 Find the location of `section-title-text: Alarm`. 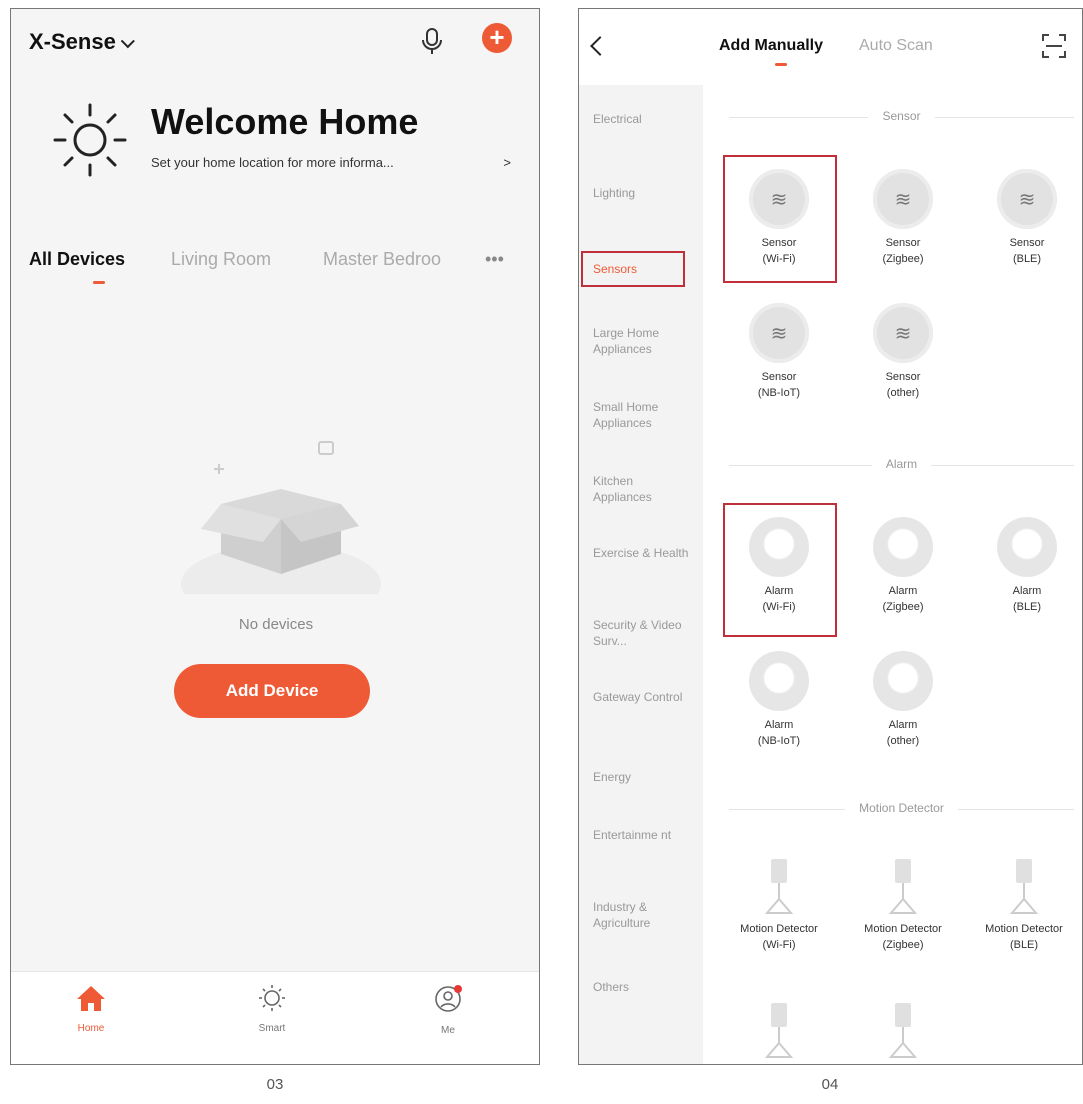

section-title-text: Alarm is located at coordinates (901, 464).